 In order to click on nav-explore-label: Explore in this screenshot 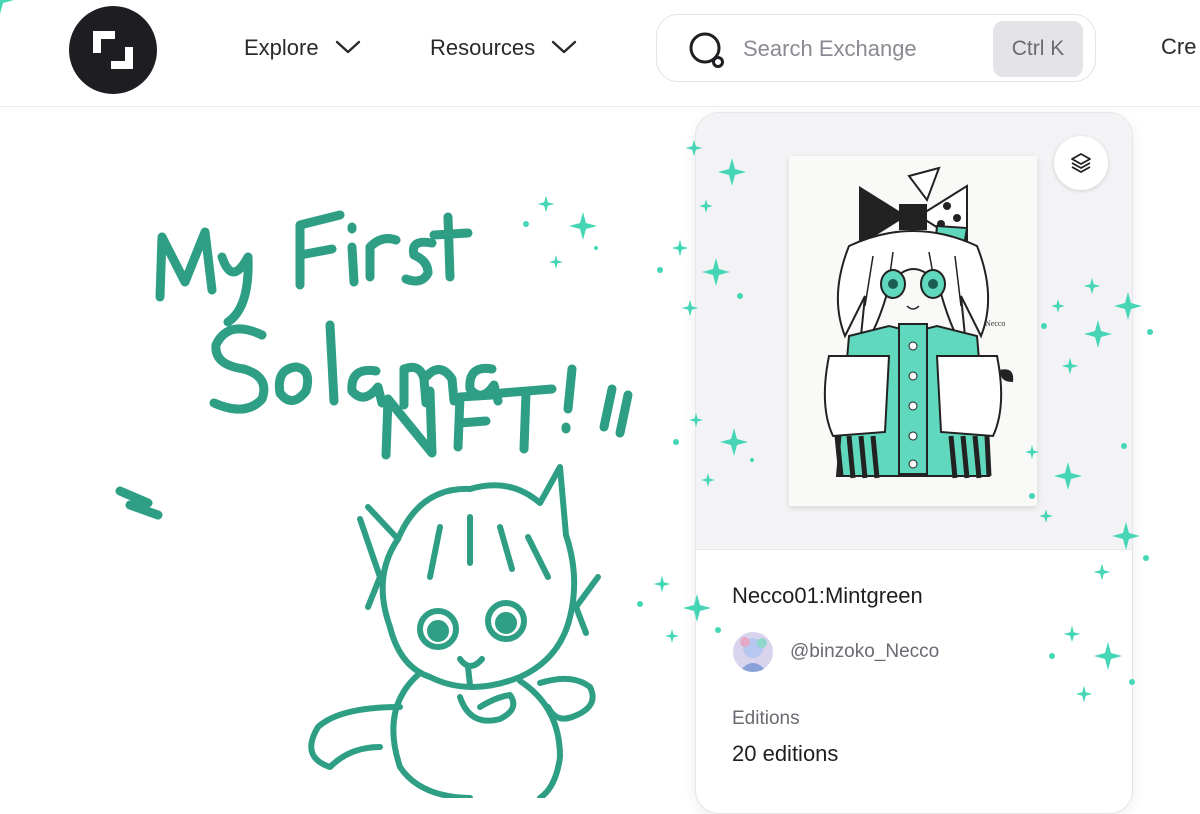, I will do `click(281, 47)`.